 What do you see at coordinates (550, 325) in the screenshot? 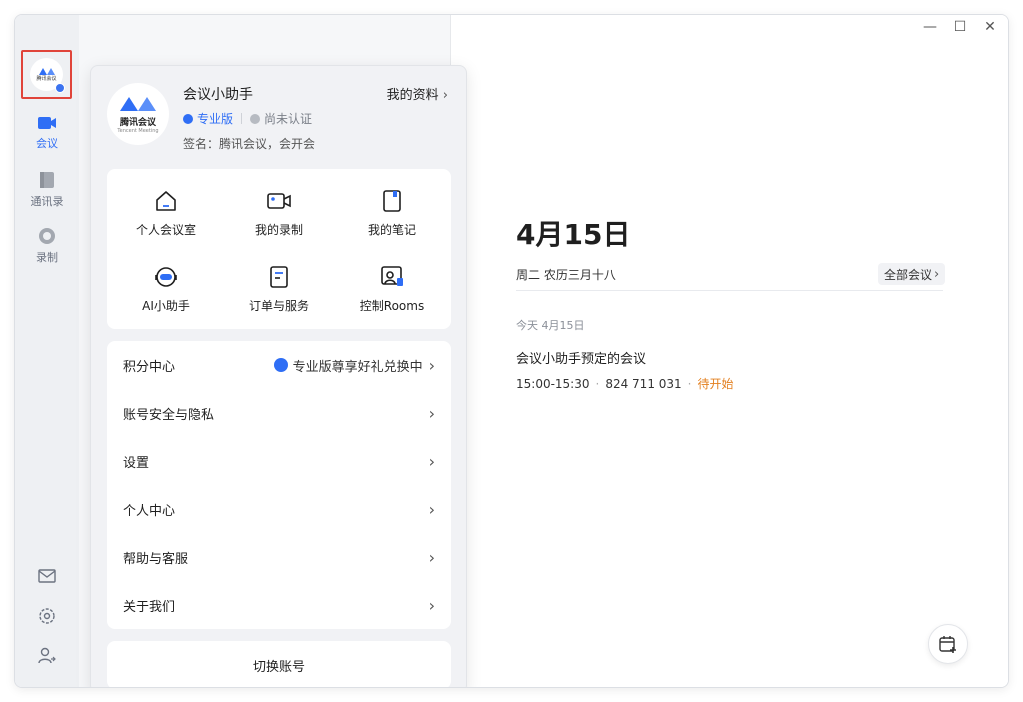
I see `day-label: 今天 4月15日` at bounding box center [550, 325].